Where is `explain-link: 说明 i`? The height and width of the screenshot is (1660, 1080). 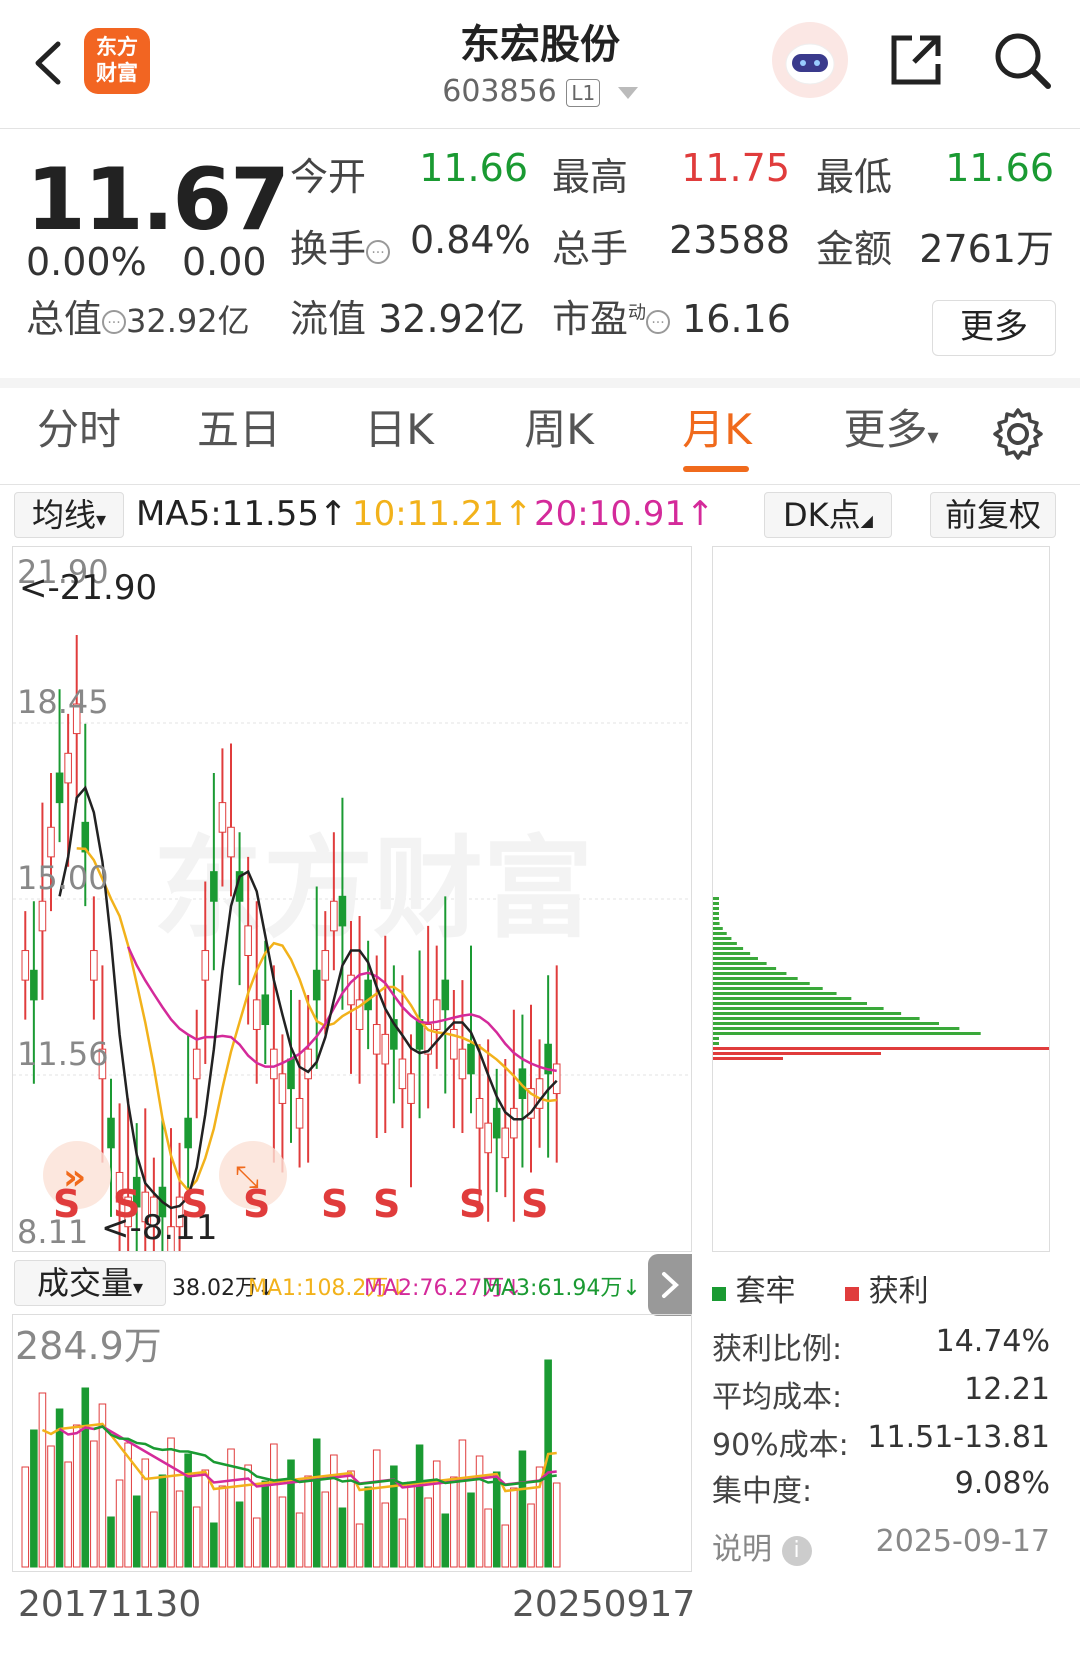
explain-link: 说明 i is located at coordinates (762, 1546).